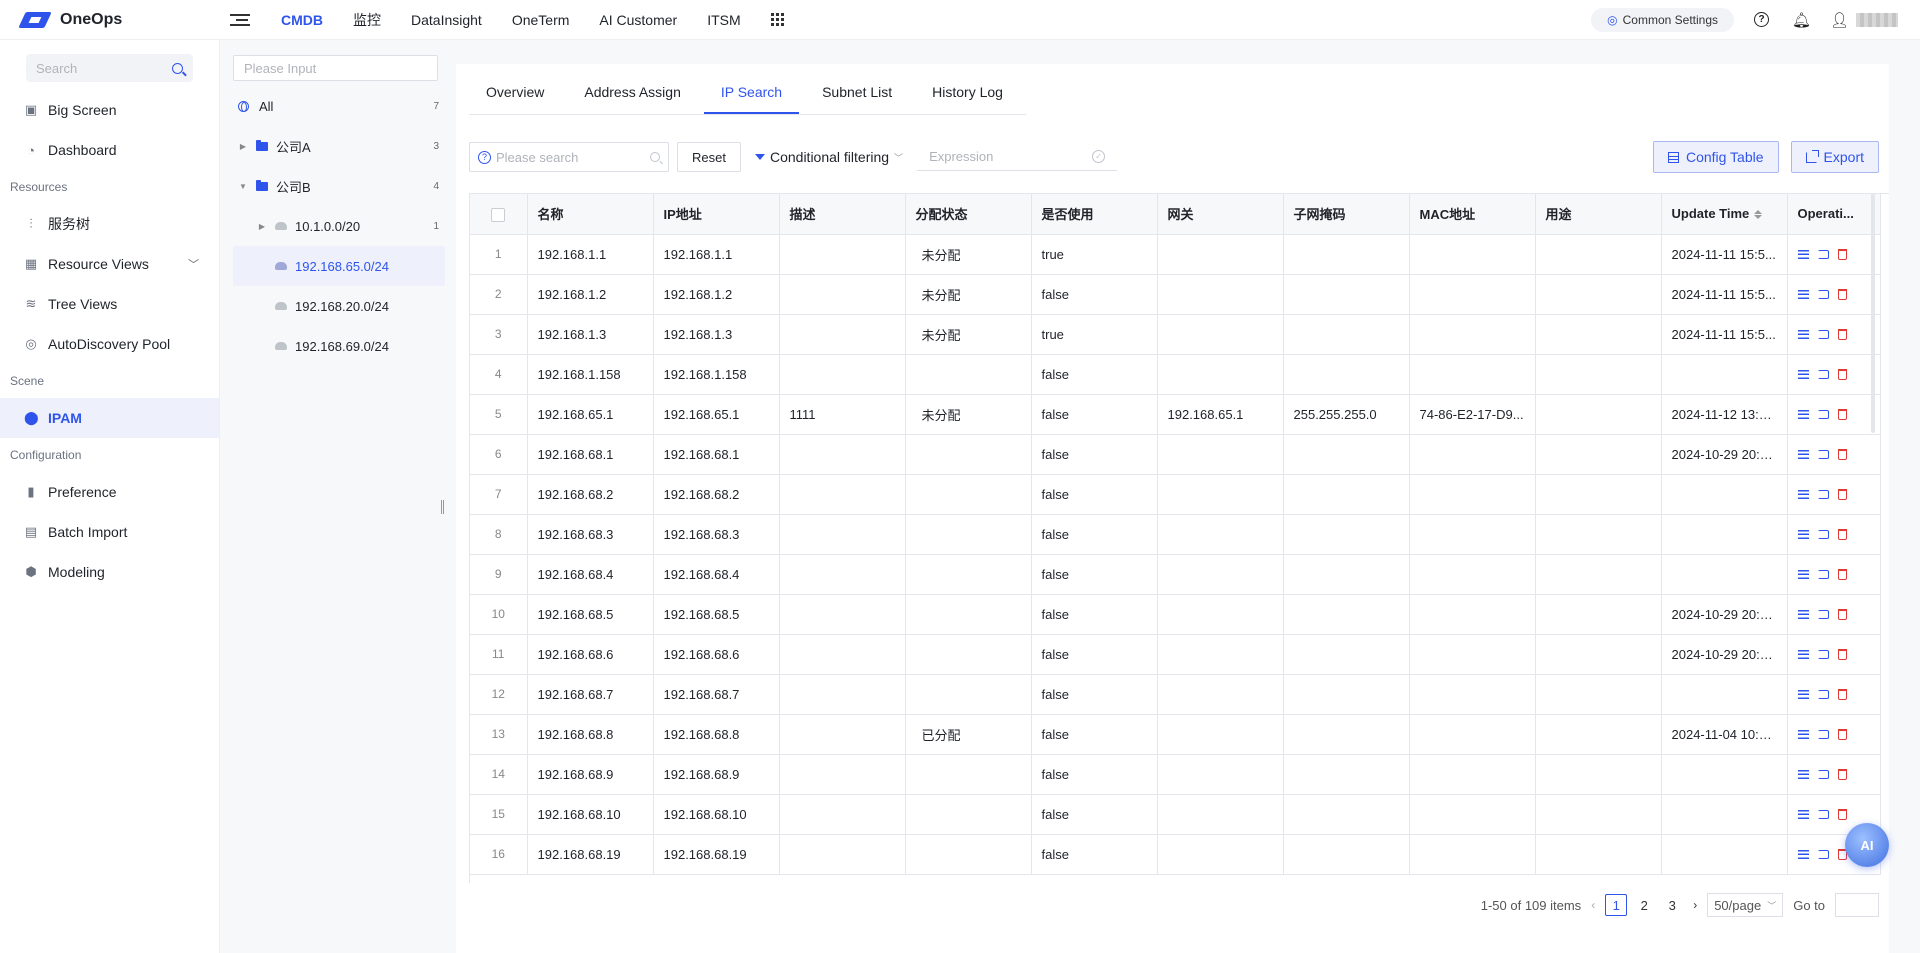 The image size is (1920, 953). Describe the element at coordinates (109, 344) in the screenshot. I see `sidebar-item-resources_items-3: ◎ AutoDiscovery Pool` at that location.